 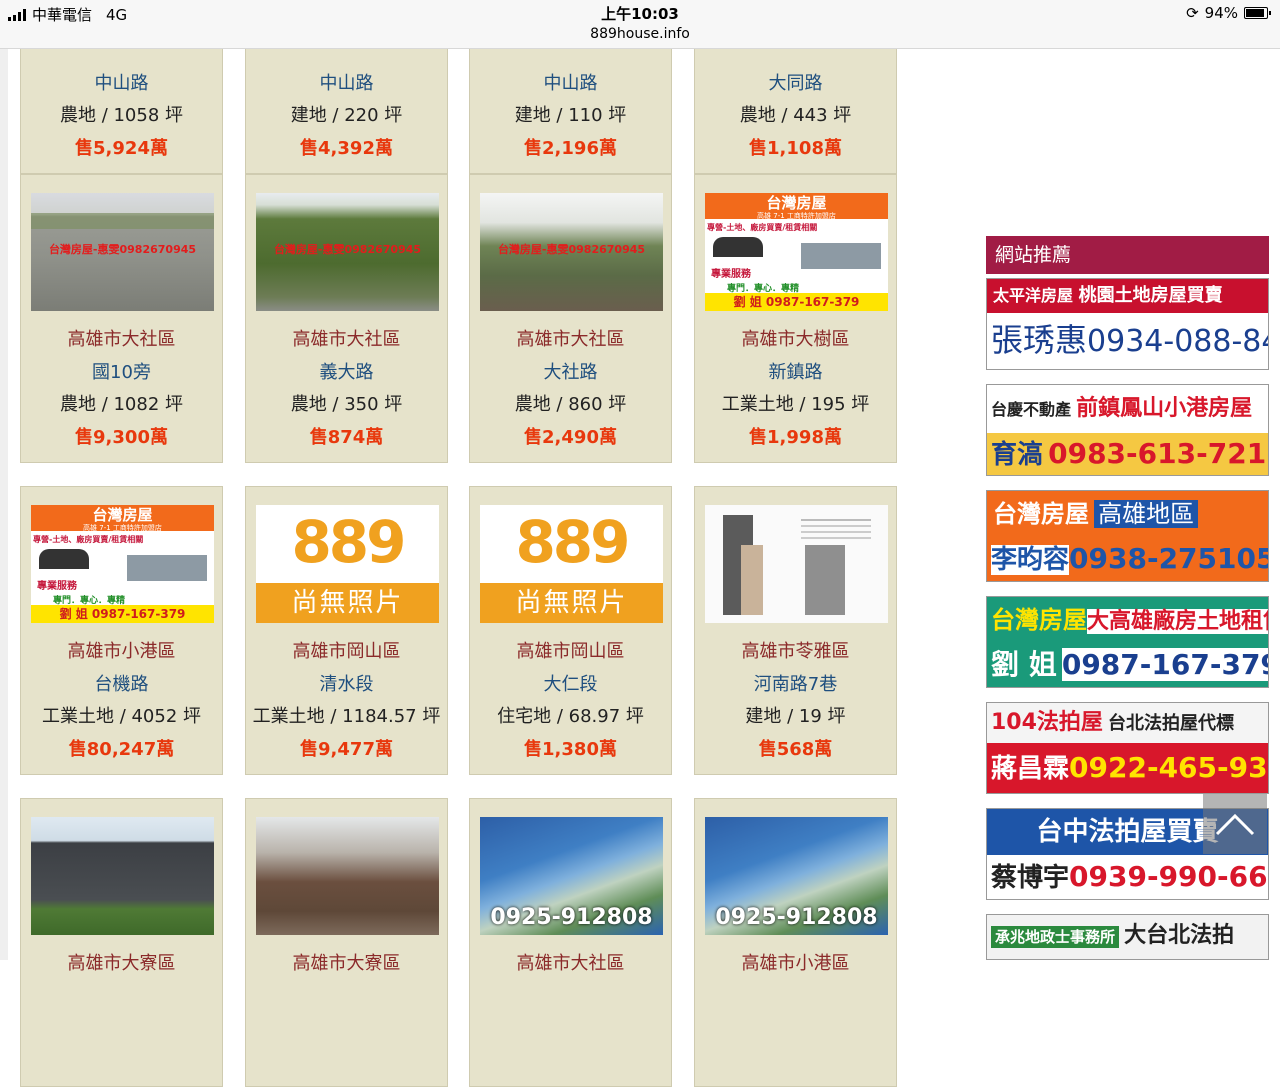 What do you see at coordinates (795, 942) in the screenshot?
I see `listing-card: 0925-912808 高雄市小港區` at bounding box center [795, 942].